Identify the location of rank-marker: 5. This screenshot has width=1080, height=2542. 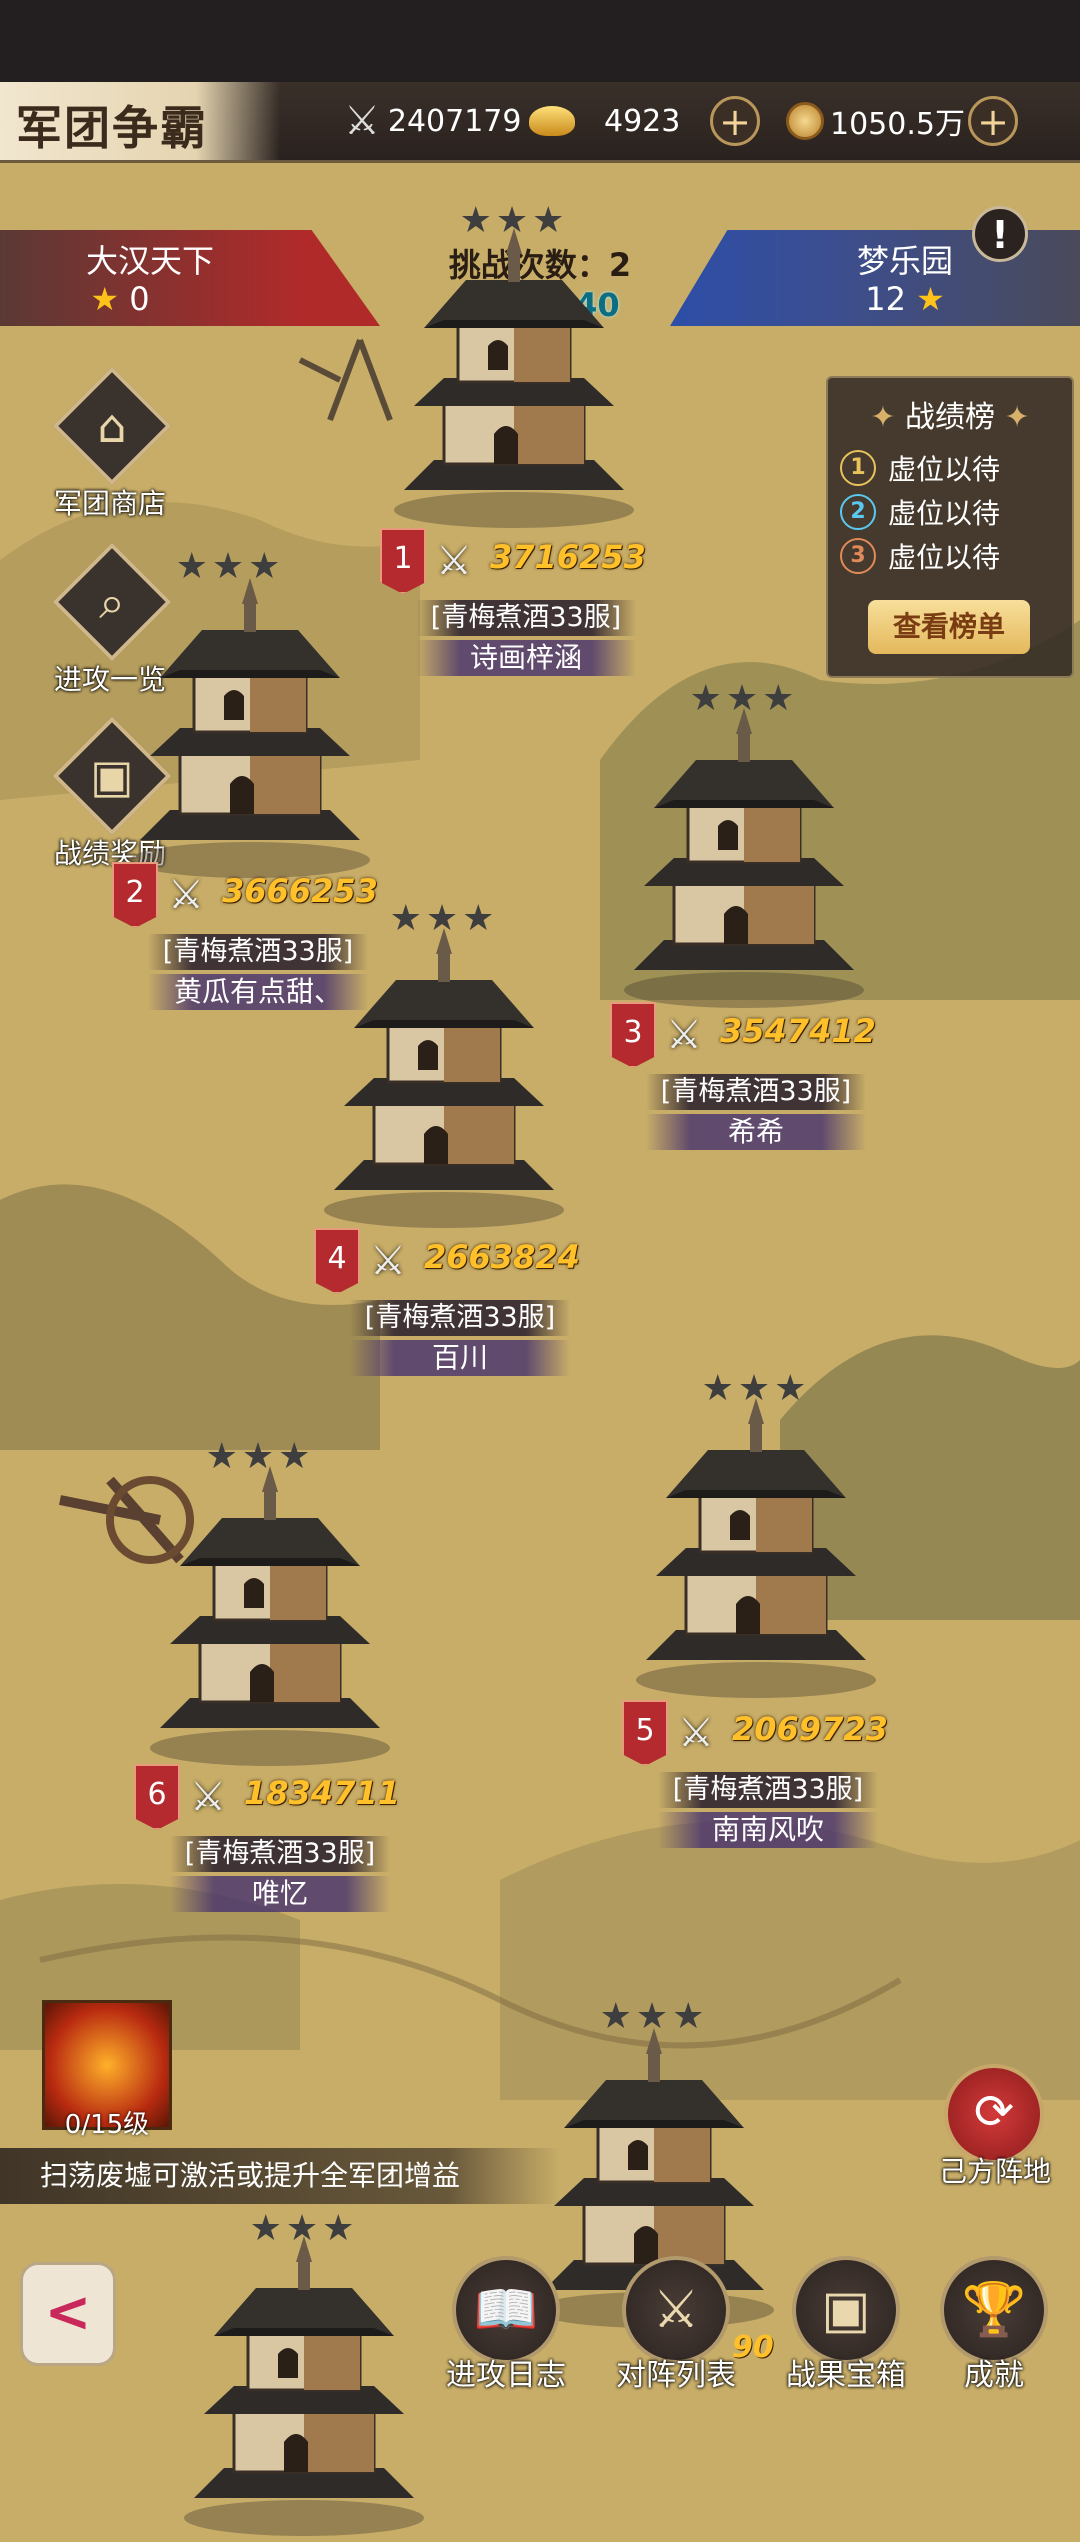
(645, 1733).